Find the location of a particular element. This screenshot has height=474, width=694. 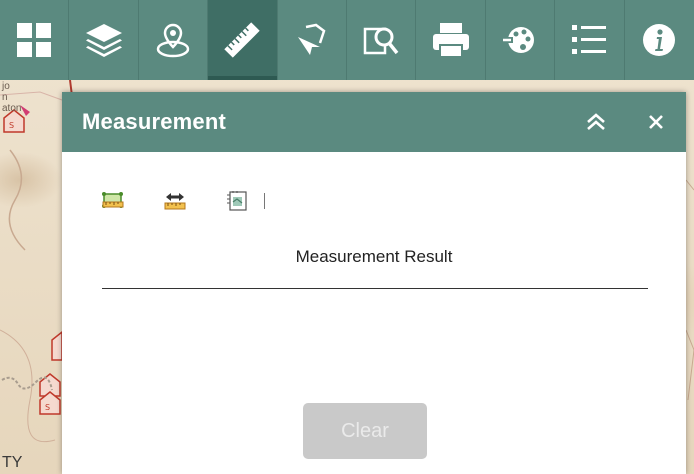

ruler-icon is located at coordinates (242, 40).